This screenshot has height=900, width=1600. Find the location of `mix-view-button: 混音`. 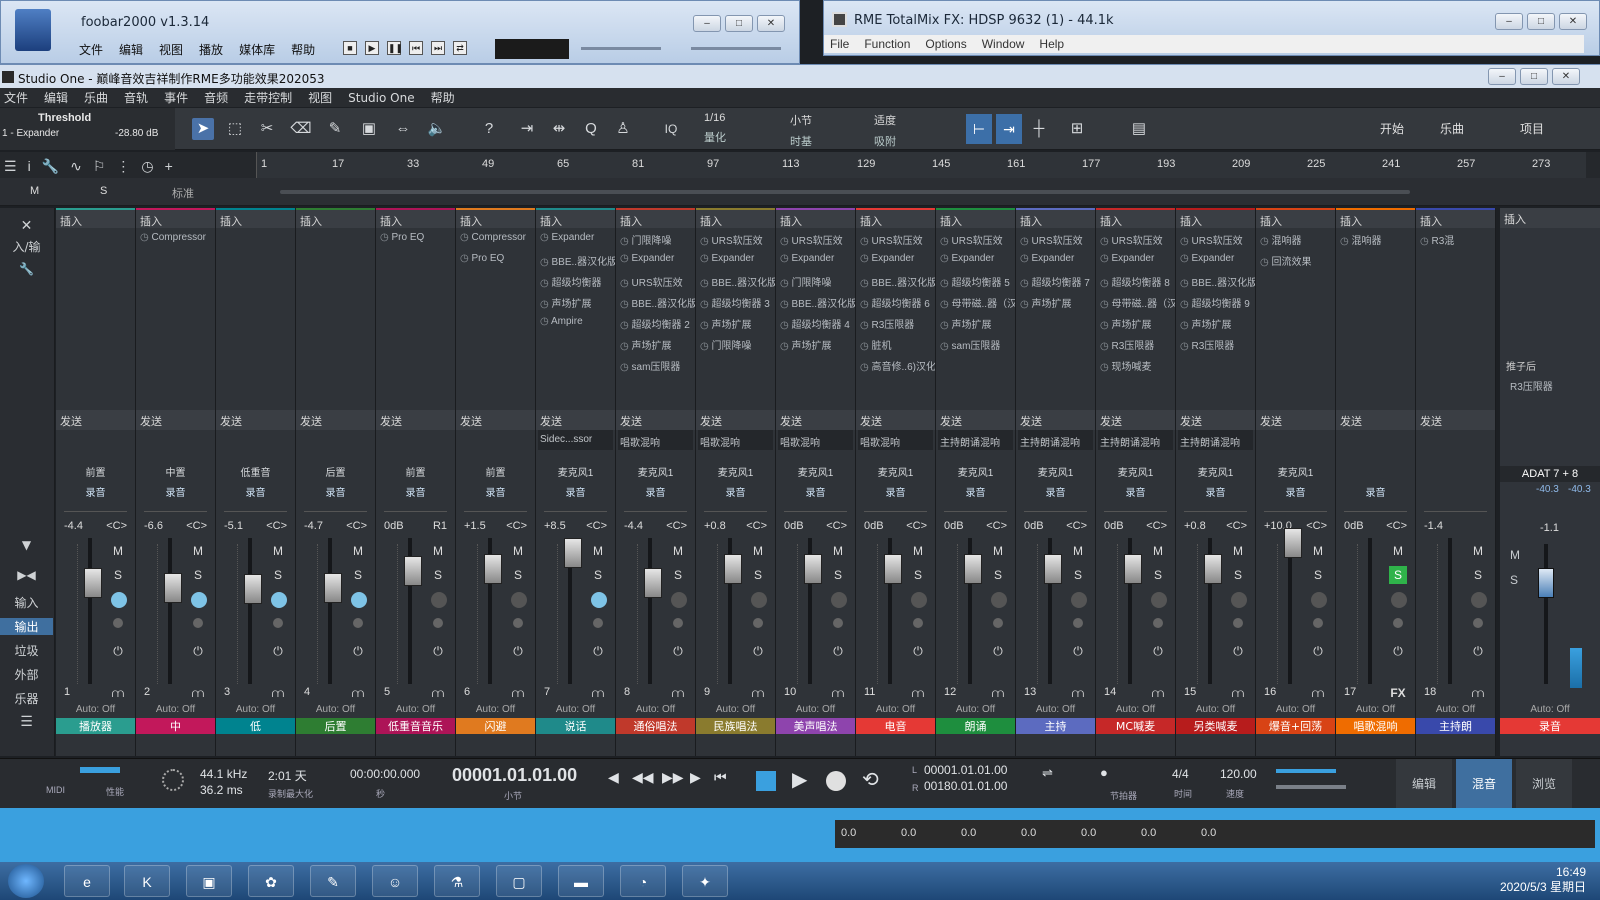

mix-view-button: 混音 is located at coordinates (1484, 784).